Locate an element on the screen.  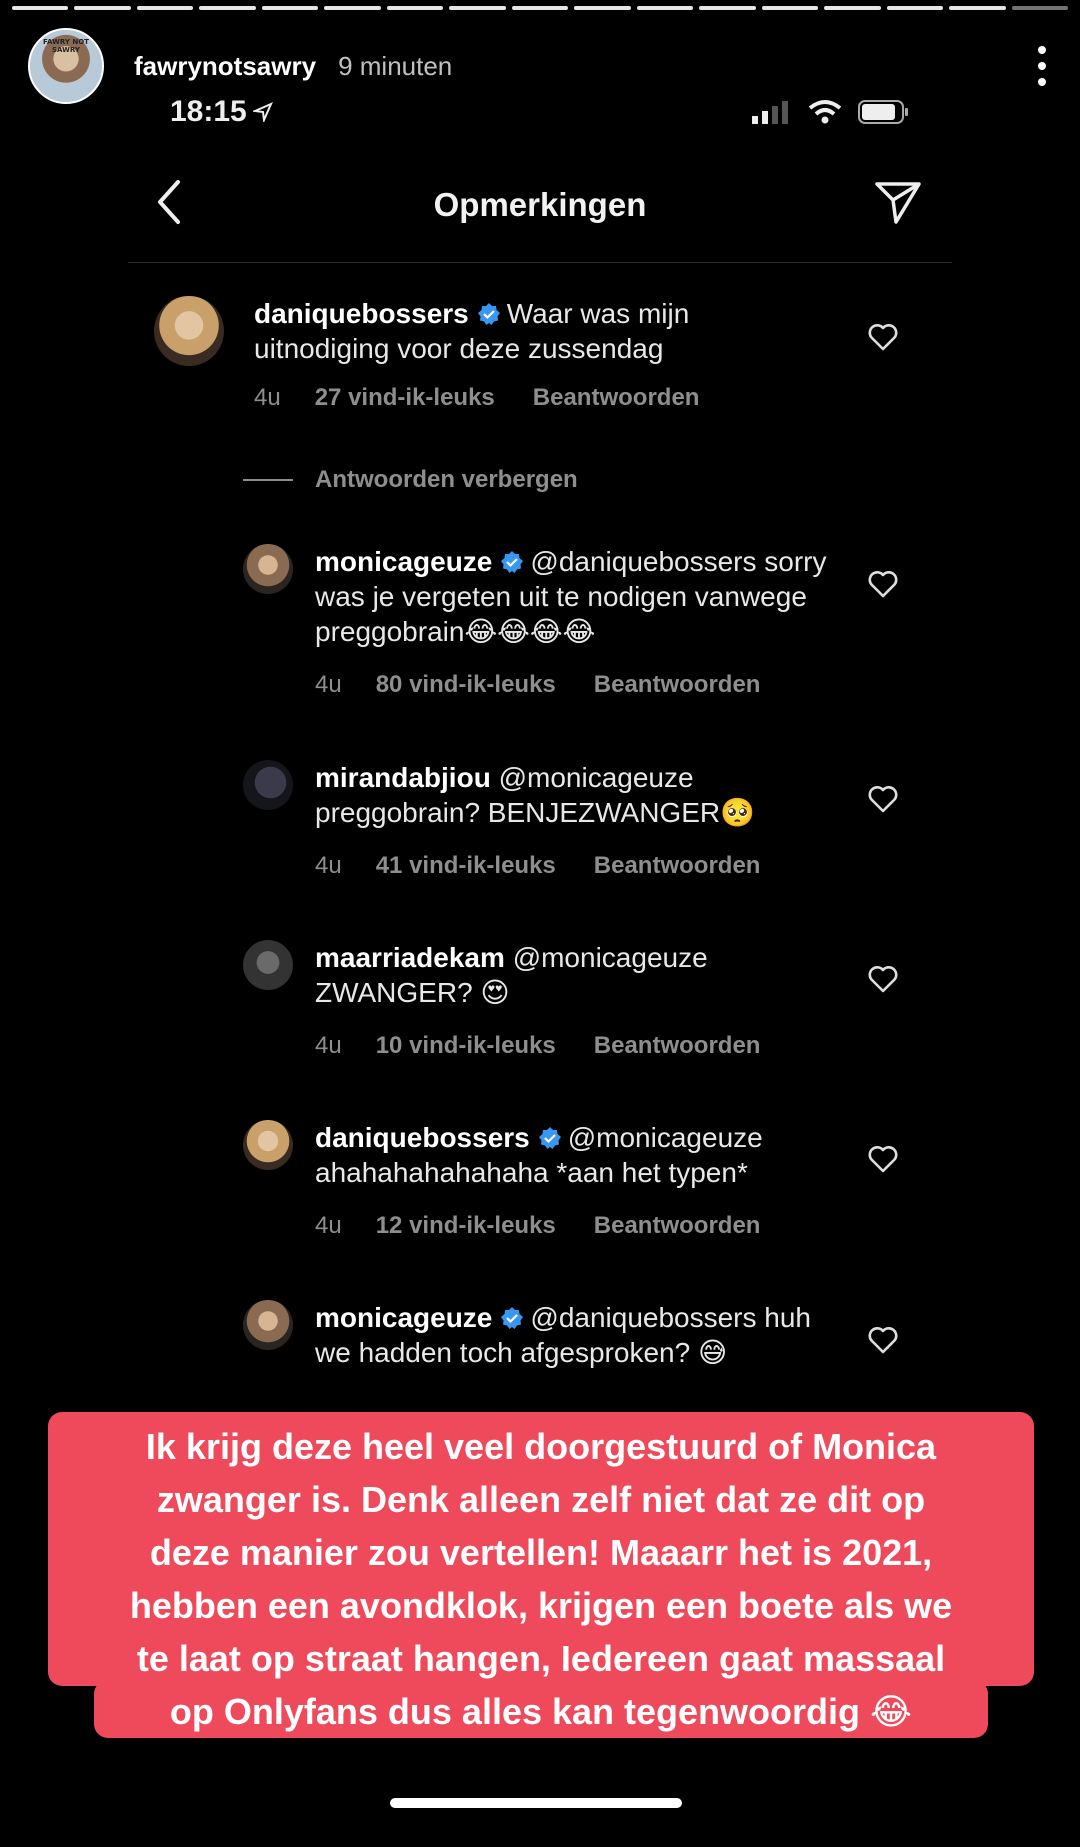
signal-icon is located at coordinates (770, 112).